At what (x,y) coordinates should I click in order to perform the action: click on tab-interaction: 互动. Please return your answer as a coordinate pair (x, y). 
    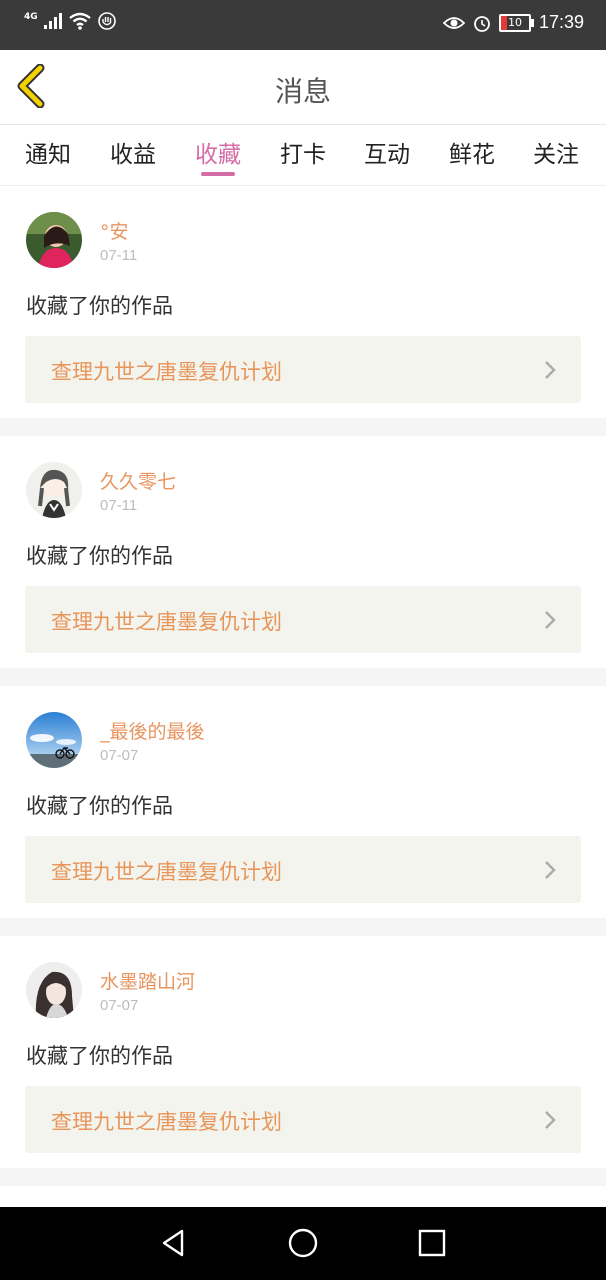
    Looking at the image, I should click on (387, 152).